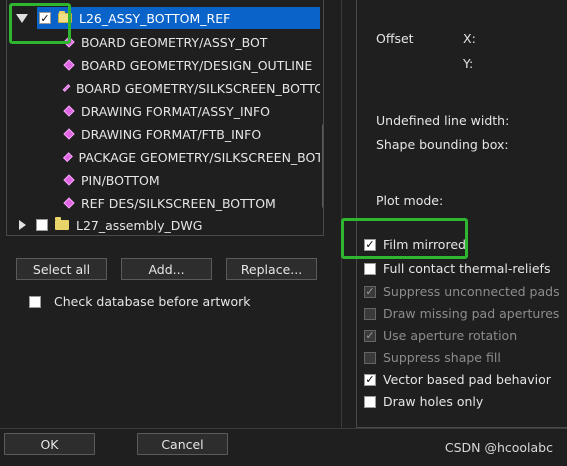 This screenshot has width=567, height=466. What do you see at coordinates (42, 225) in the screenshot?
I see `tree-item-l27-checkbox` at bounding box center [42, 225].